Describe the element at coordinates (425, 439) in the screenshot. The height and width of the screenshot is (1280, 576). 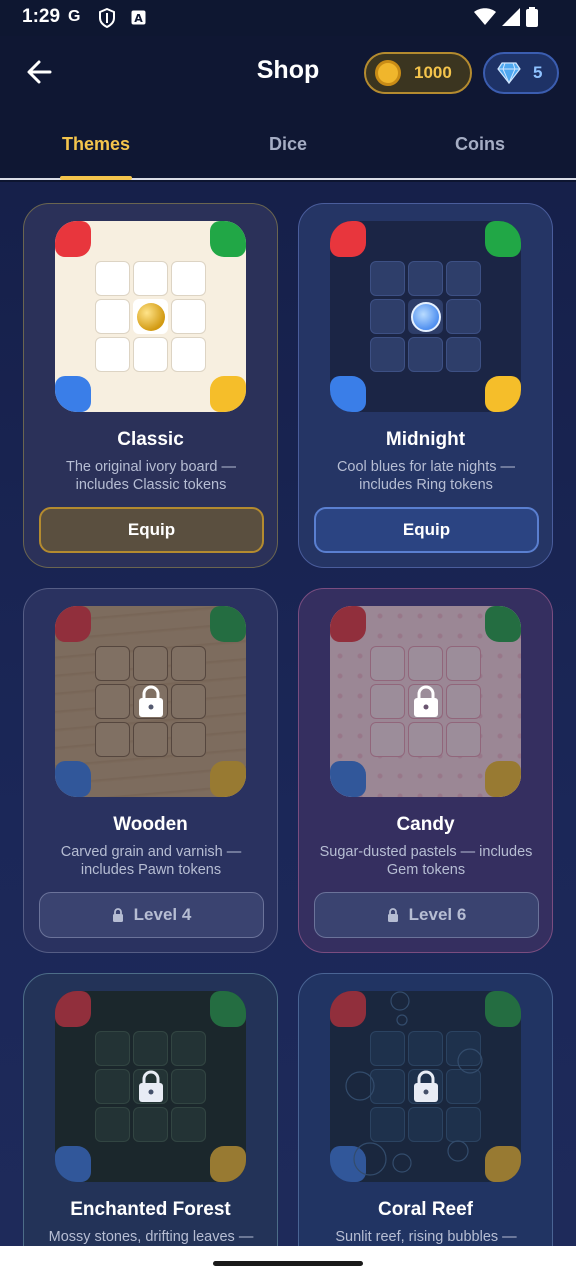
I see `theme-name: Midnight` at that location.